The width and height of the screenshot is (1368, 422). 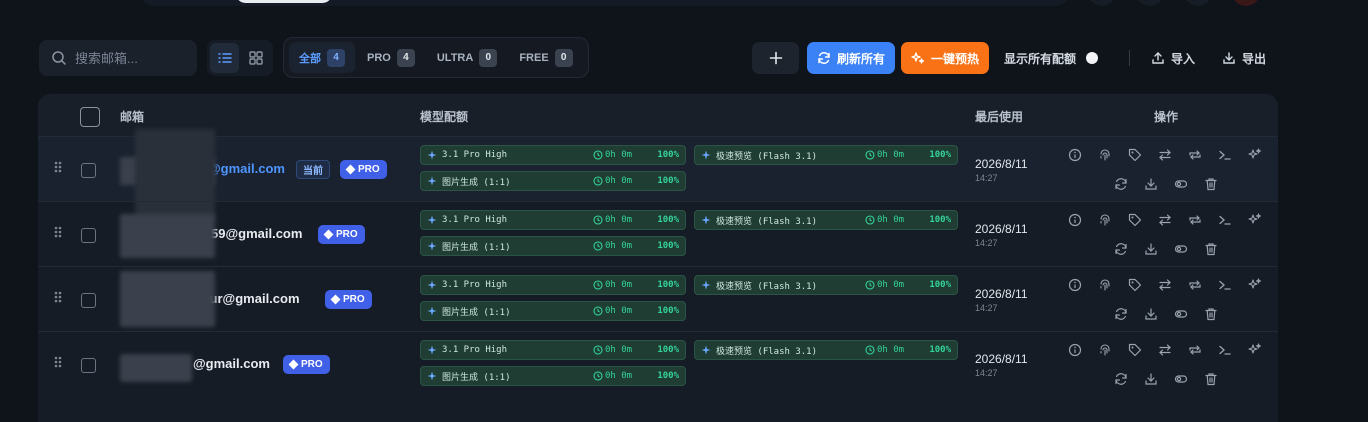 What do you see at coordinates (621, 311) in the screenshot?
I see `reset-time: 0h 0m` at bounding box center [621, 311].